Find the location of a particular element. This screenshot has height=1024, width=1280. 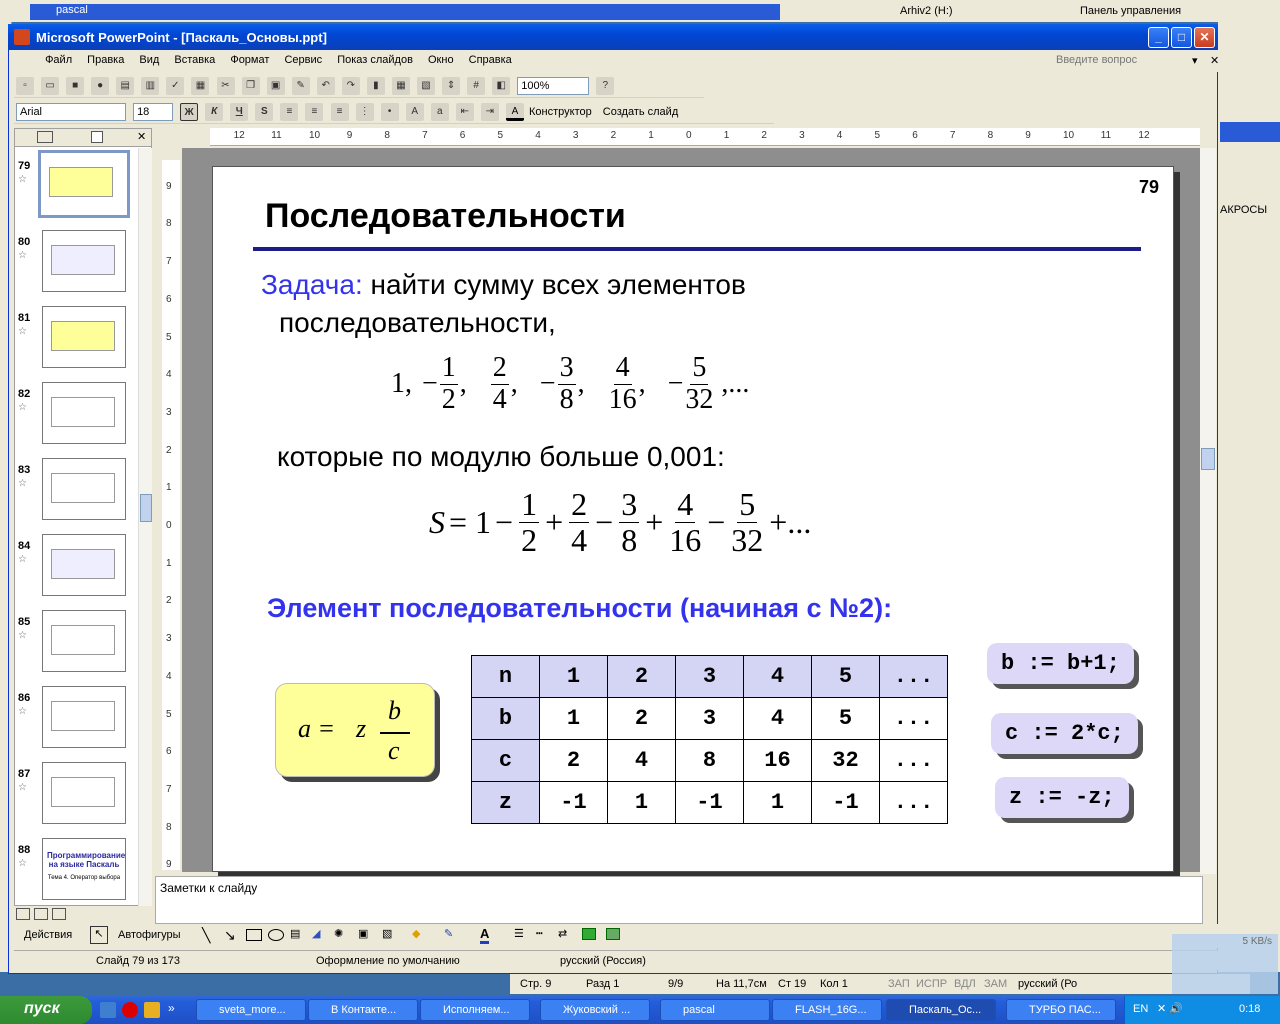

slideshow-view-icon is located at coordinates (59, 914).